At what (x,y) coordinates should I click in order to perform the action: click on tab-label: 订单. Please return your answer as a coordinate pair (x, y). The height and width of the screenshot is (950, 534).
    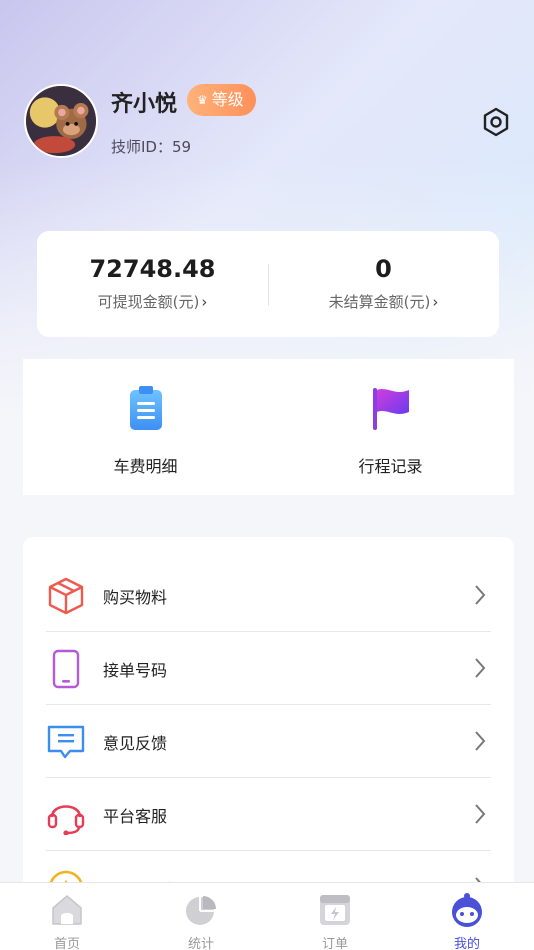
    Looking at the image, I should click on (334, 943).